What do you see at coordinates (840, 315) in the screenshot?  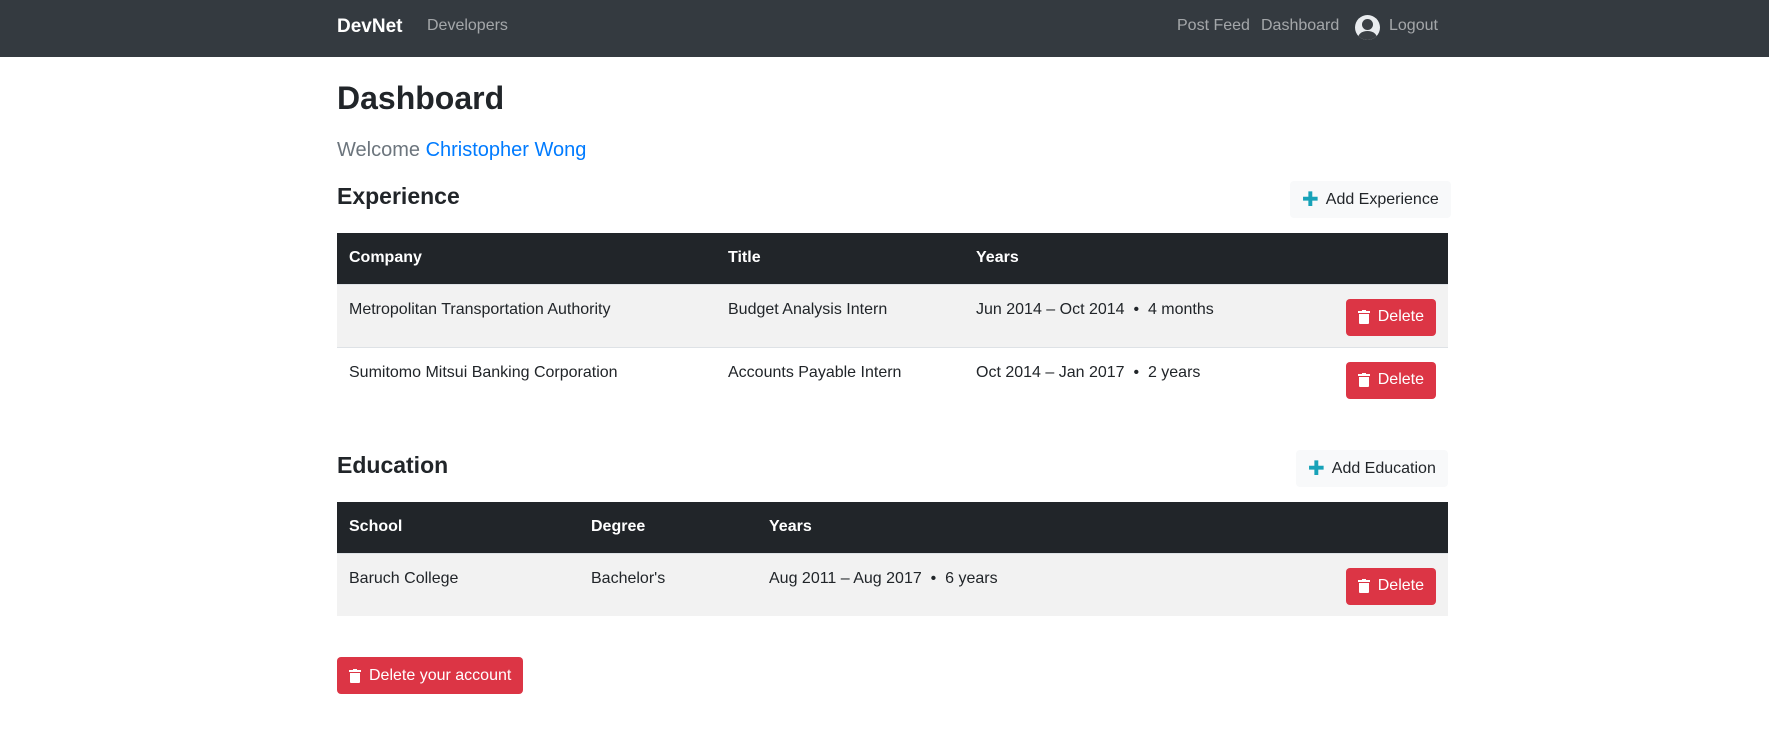 I see `experience-title: Budget Analysis Intern` at bounding box center [840, 315].